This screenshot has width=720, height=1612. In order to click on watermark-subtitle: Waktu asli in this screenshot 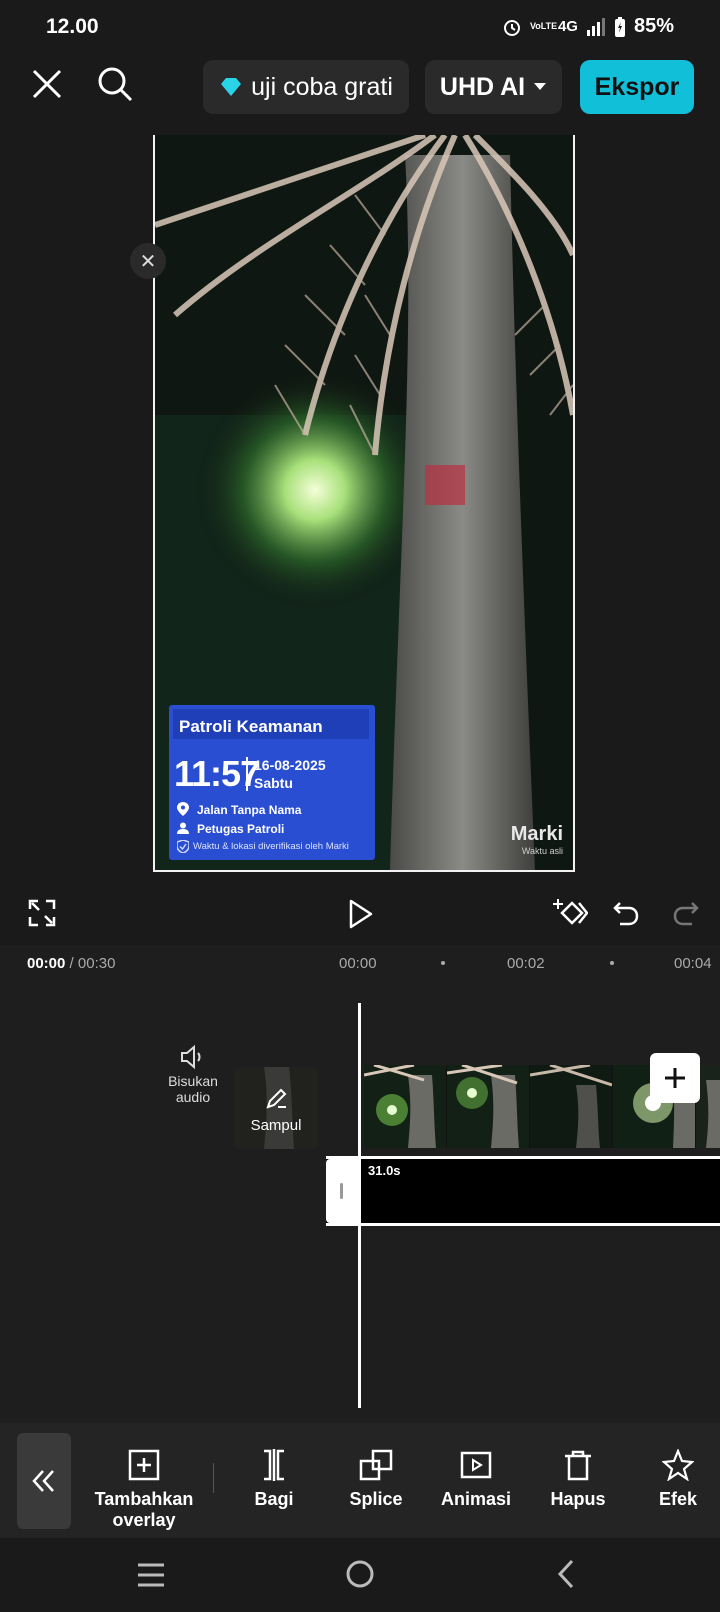, I will do `click(542, 851)`.